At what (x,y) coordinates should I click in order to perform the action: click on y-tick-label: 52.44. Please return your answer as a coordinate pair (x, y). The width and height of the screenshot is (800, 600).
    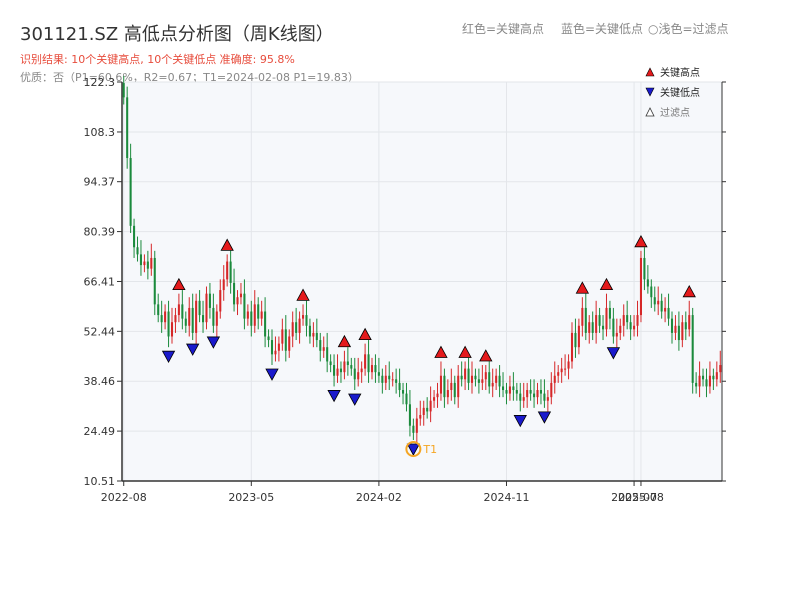
    Looking at the image, I should click on (100, 331).